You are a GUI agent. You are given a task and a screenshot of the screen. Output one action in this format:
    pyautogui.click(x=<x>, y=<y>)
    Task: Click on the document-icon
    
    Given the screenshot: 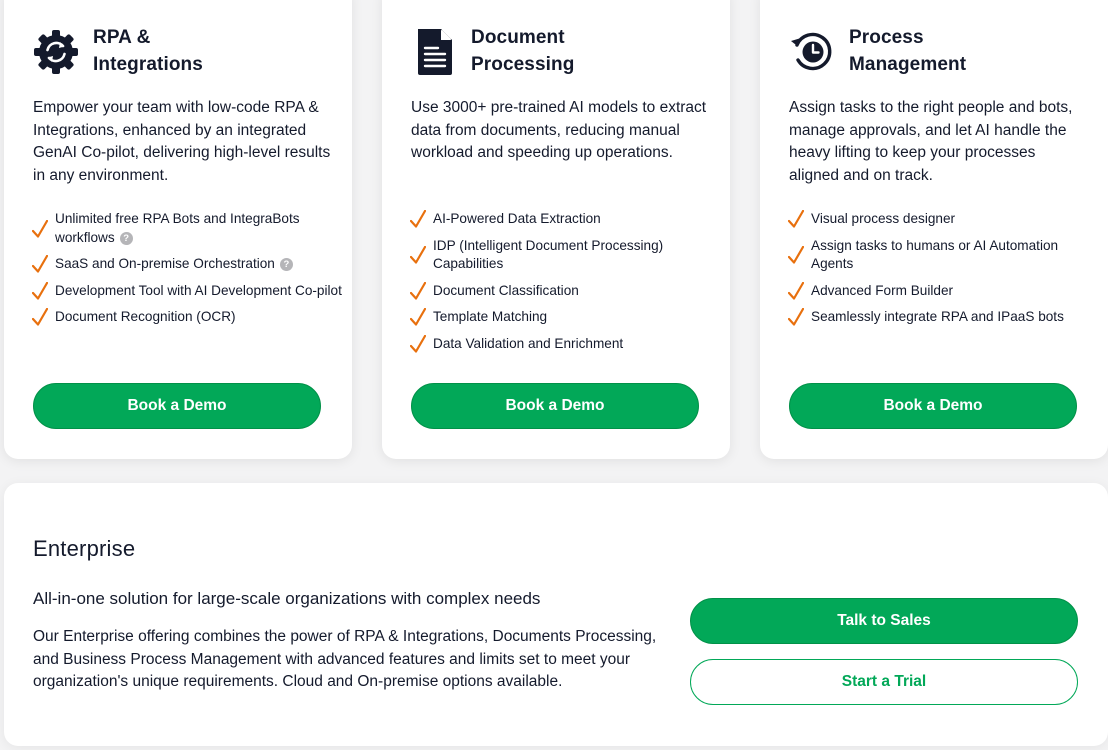 What is the action you would take?
    pyautogui.click(x=436, y=52)
    